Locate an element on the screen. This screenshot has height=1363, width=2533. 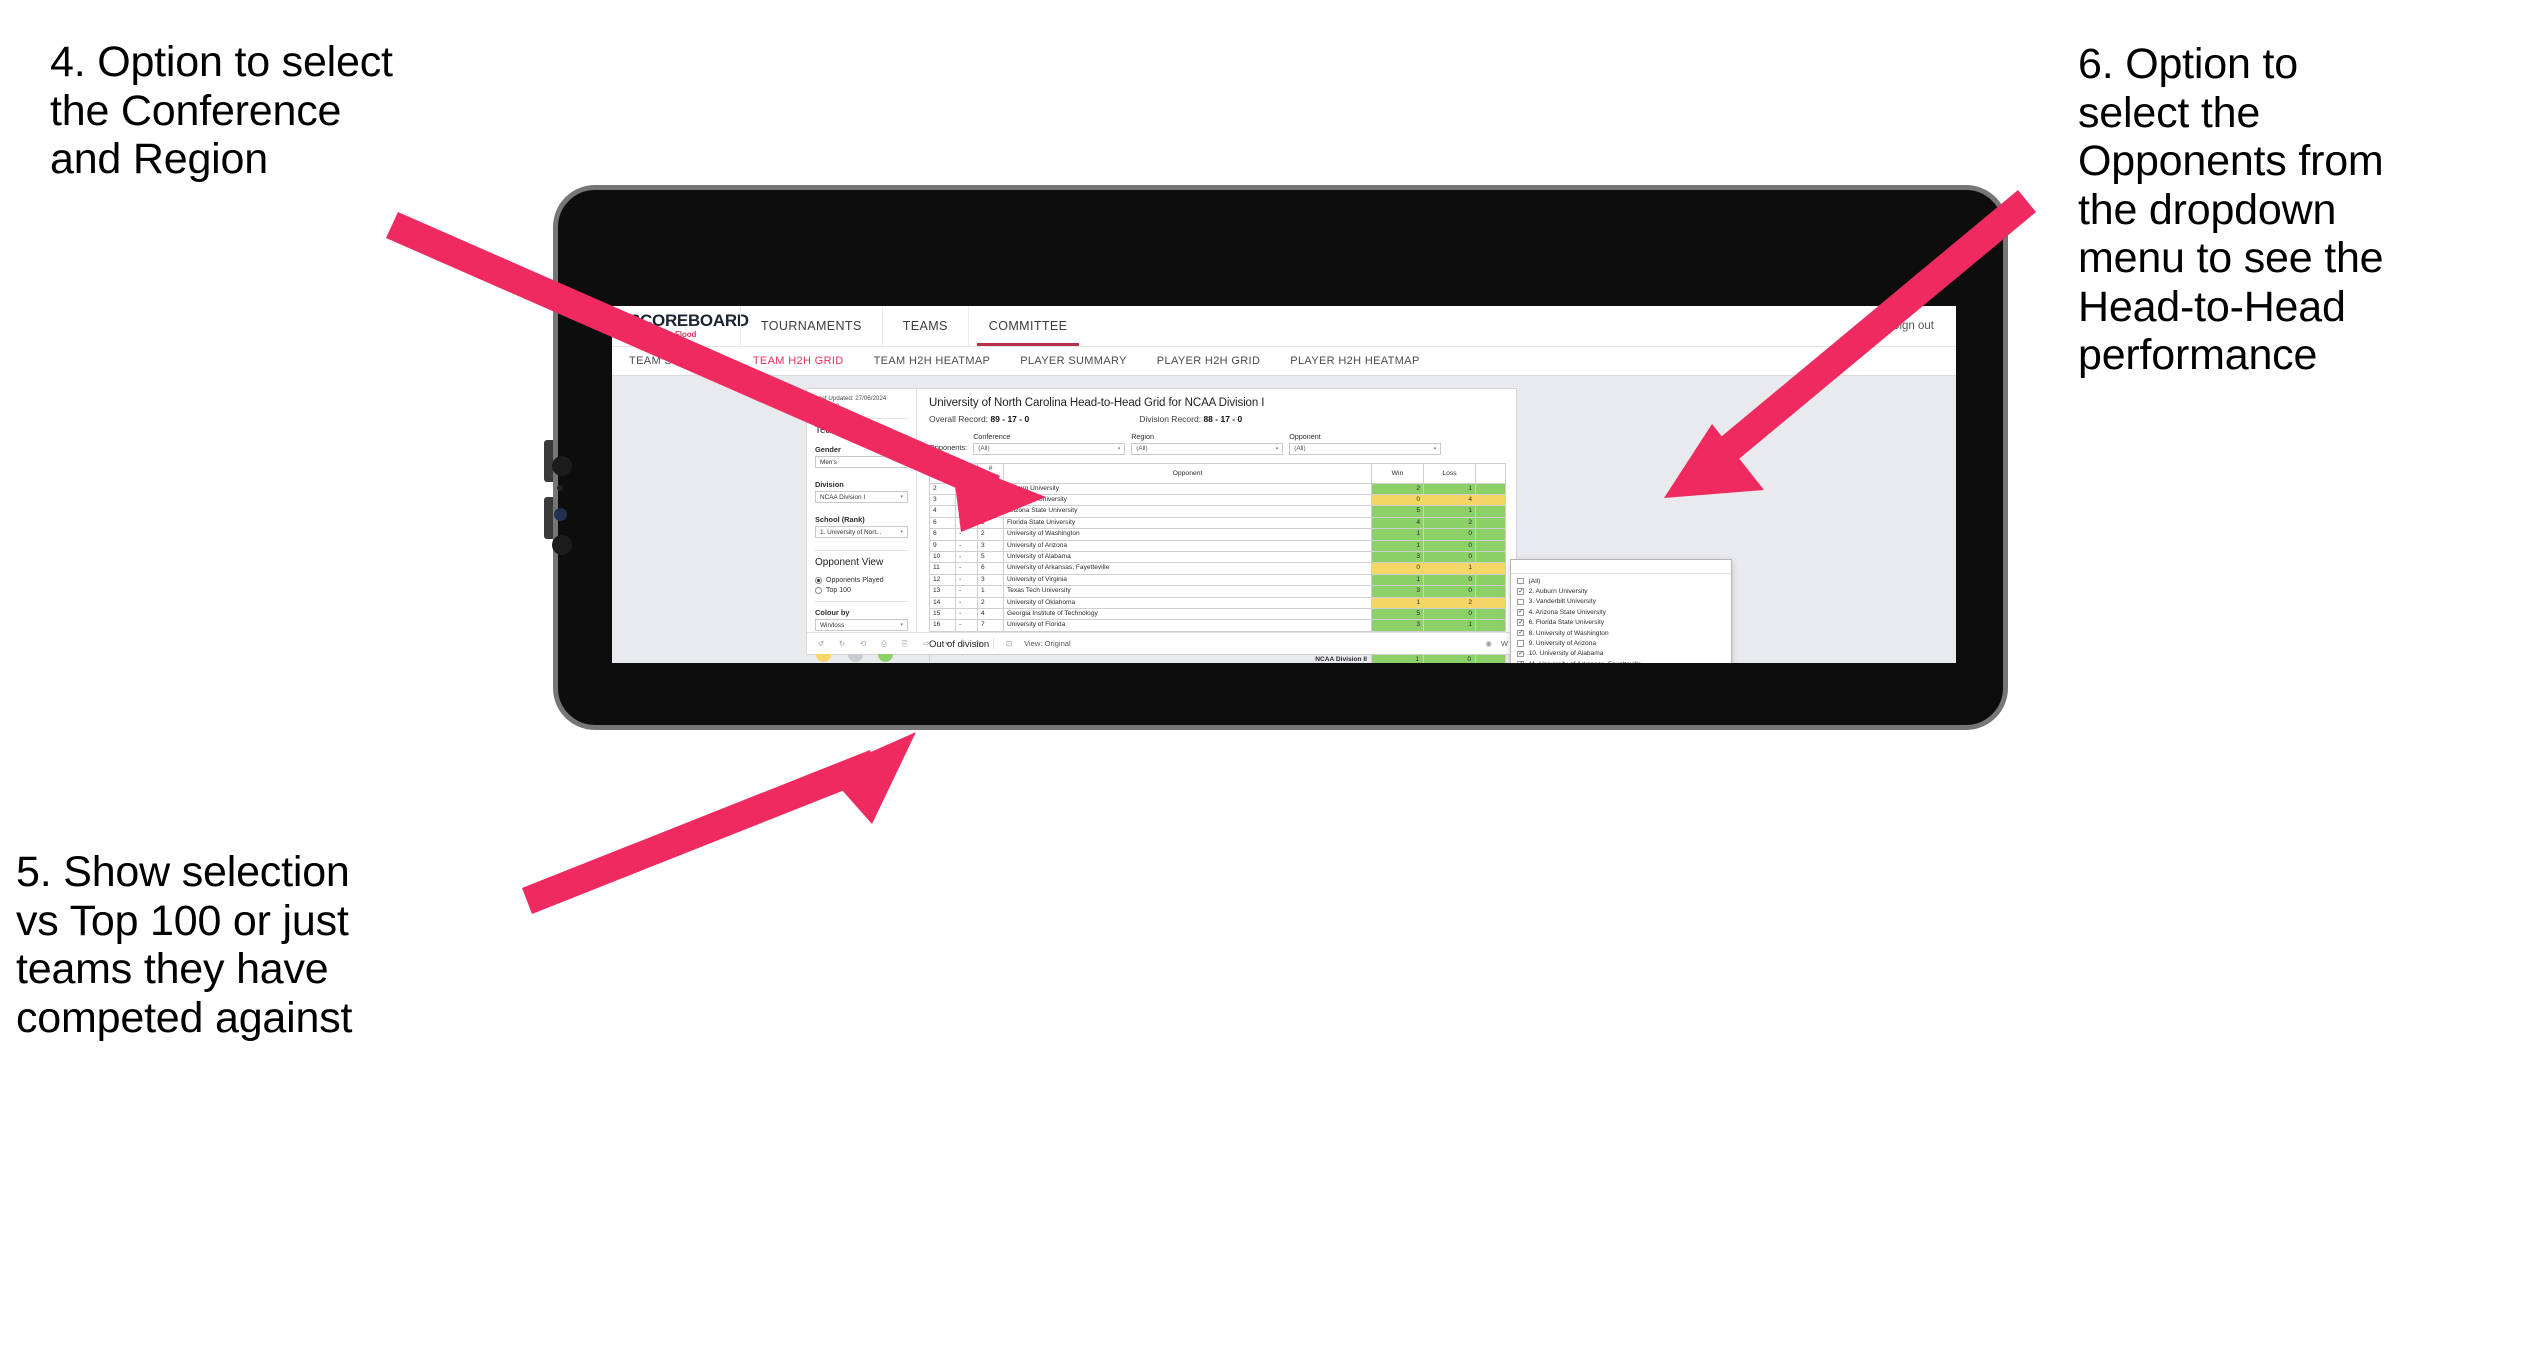
cell-opponent: Arizona State University is located at coordinates (1187, 511).